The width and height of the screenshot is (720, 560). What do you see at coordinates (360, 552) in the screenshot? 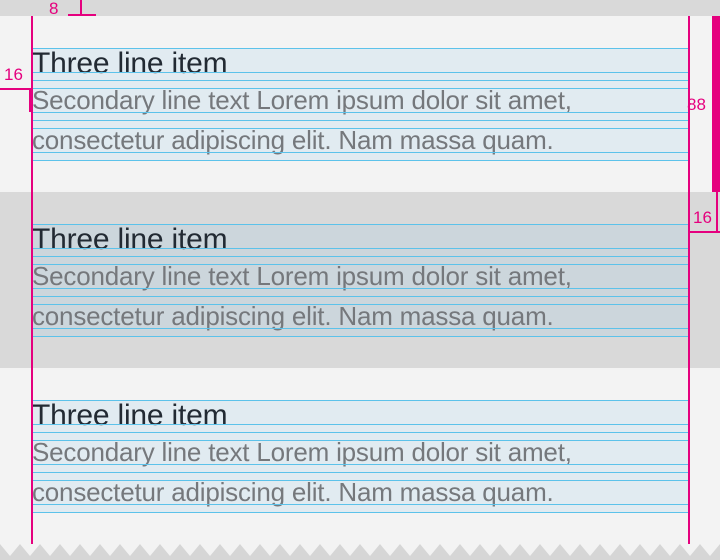
I see `torn-edge` at bounding box center [360, 552].